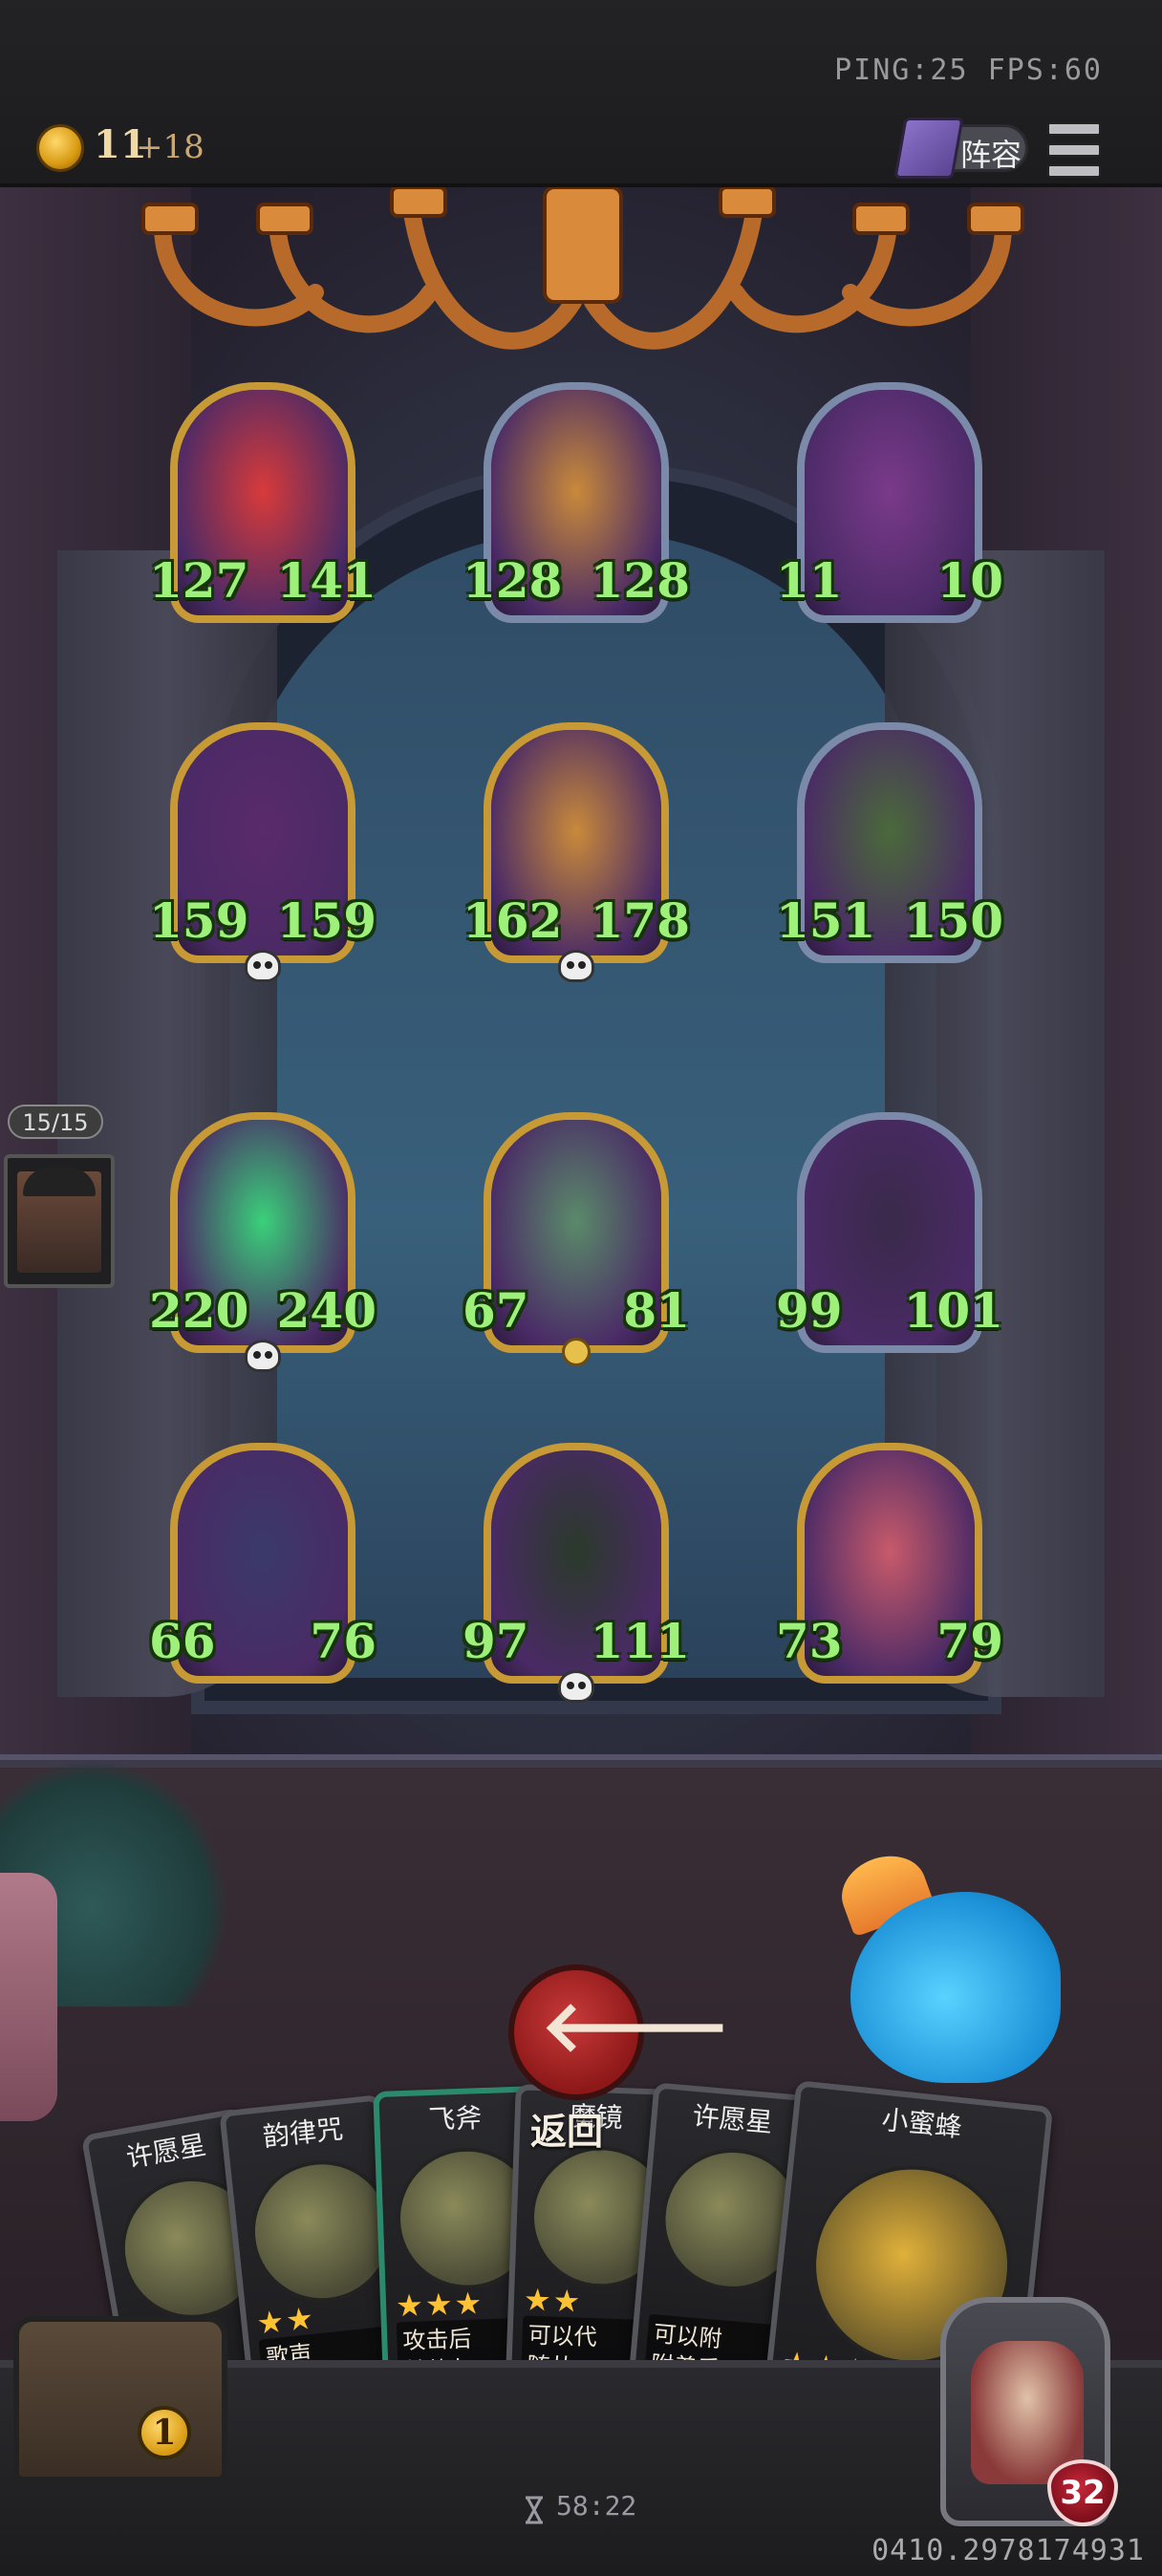 The width and height of the screenshot is (1162, 2576). What do you see at coordinates (890, 852) in the screenshot?
I see `board-minion: 151 150` at bounding box center [890, 852].